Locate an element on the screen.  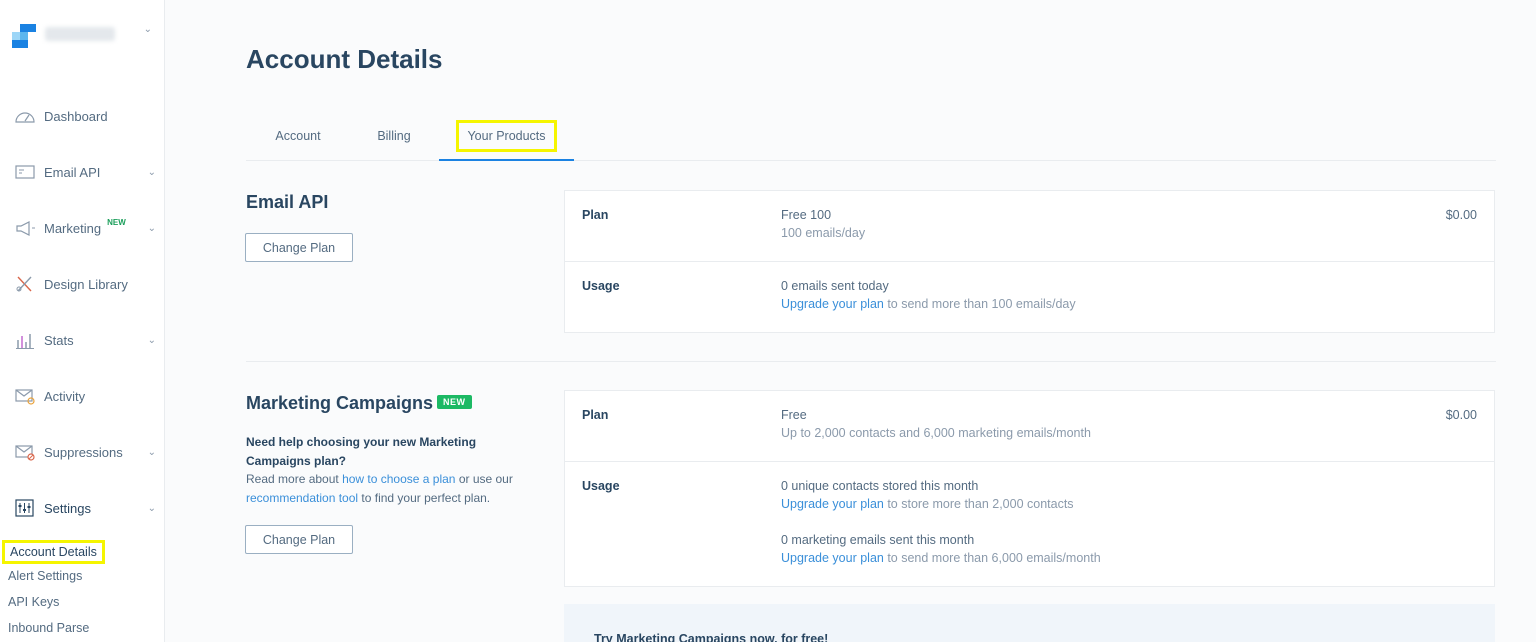
account-name is located at coordinates (80, 34).